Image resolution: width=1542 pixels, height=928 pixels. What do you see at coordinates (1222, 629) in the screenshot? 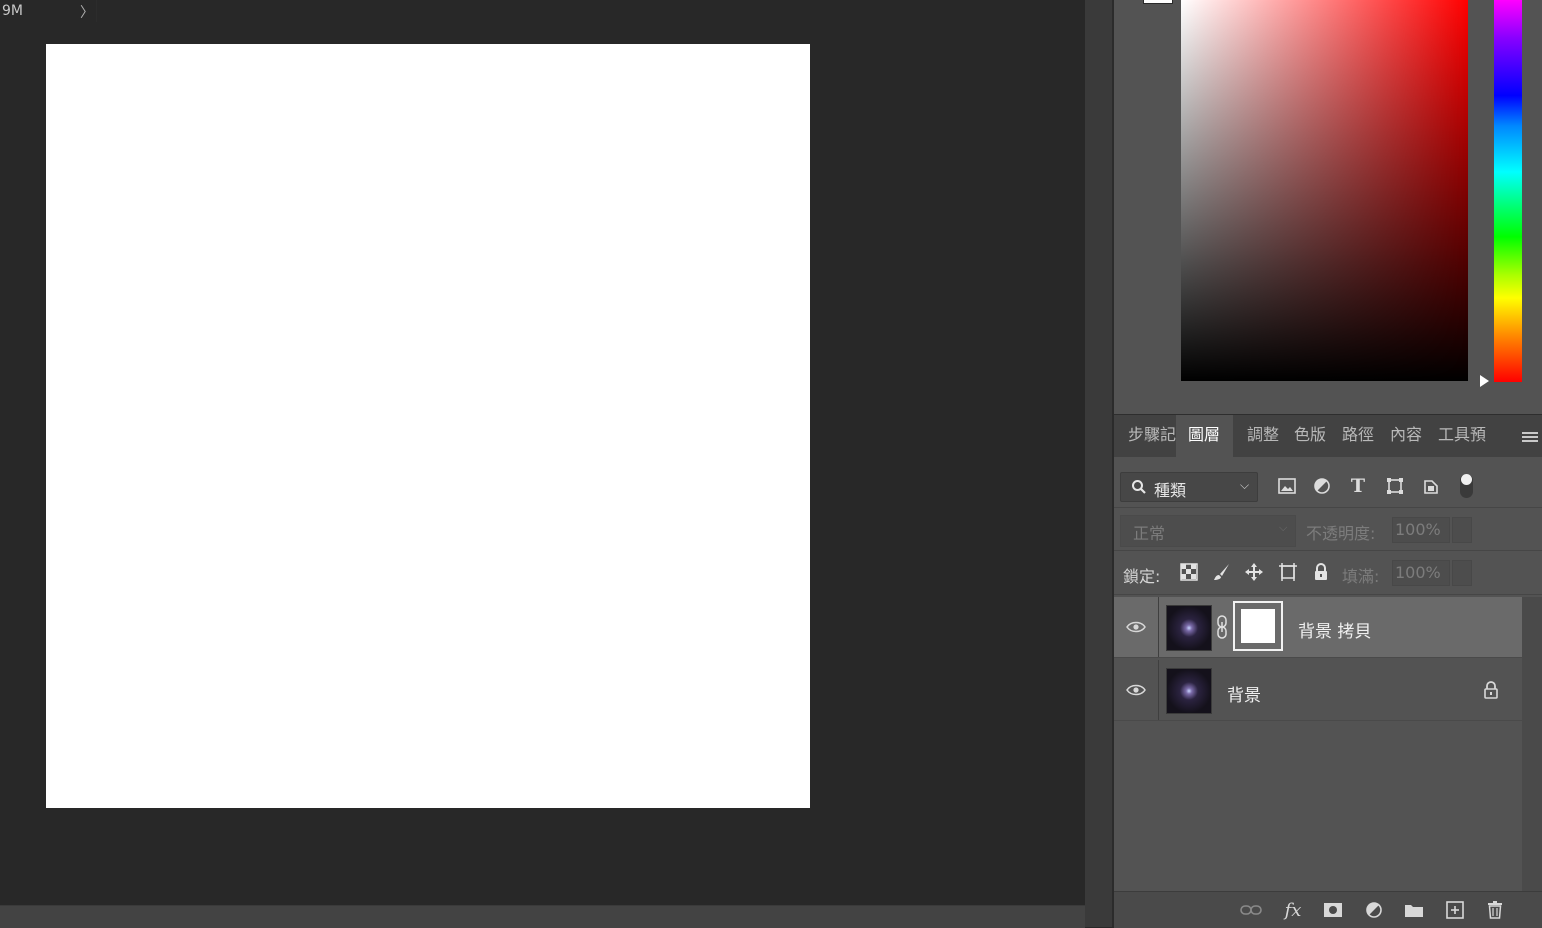
I see `link-icon` at bounding box center [1222, 629].